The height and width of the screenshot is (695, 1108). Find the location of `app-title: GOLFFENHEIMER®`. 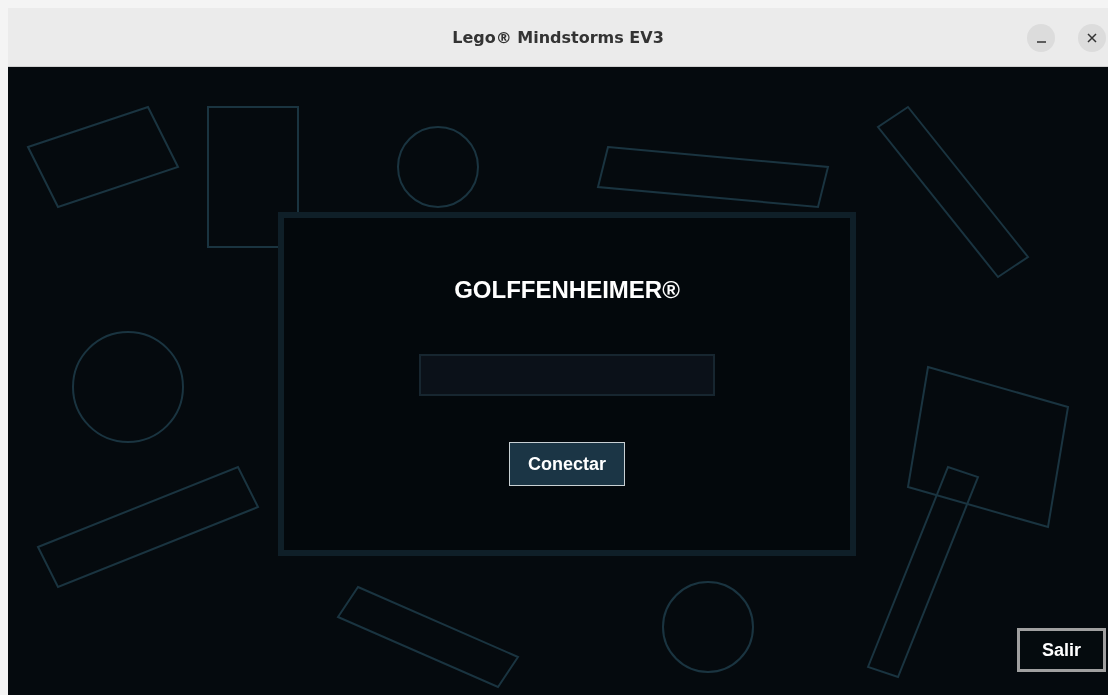

app-title: GOLFFENHEIMER® is located at coordinates (567, 290).